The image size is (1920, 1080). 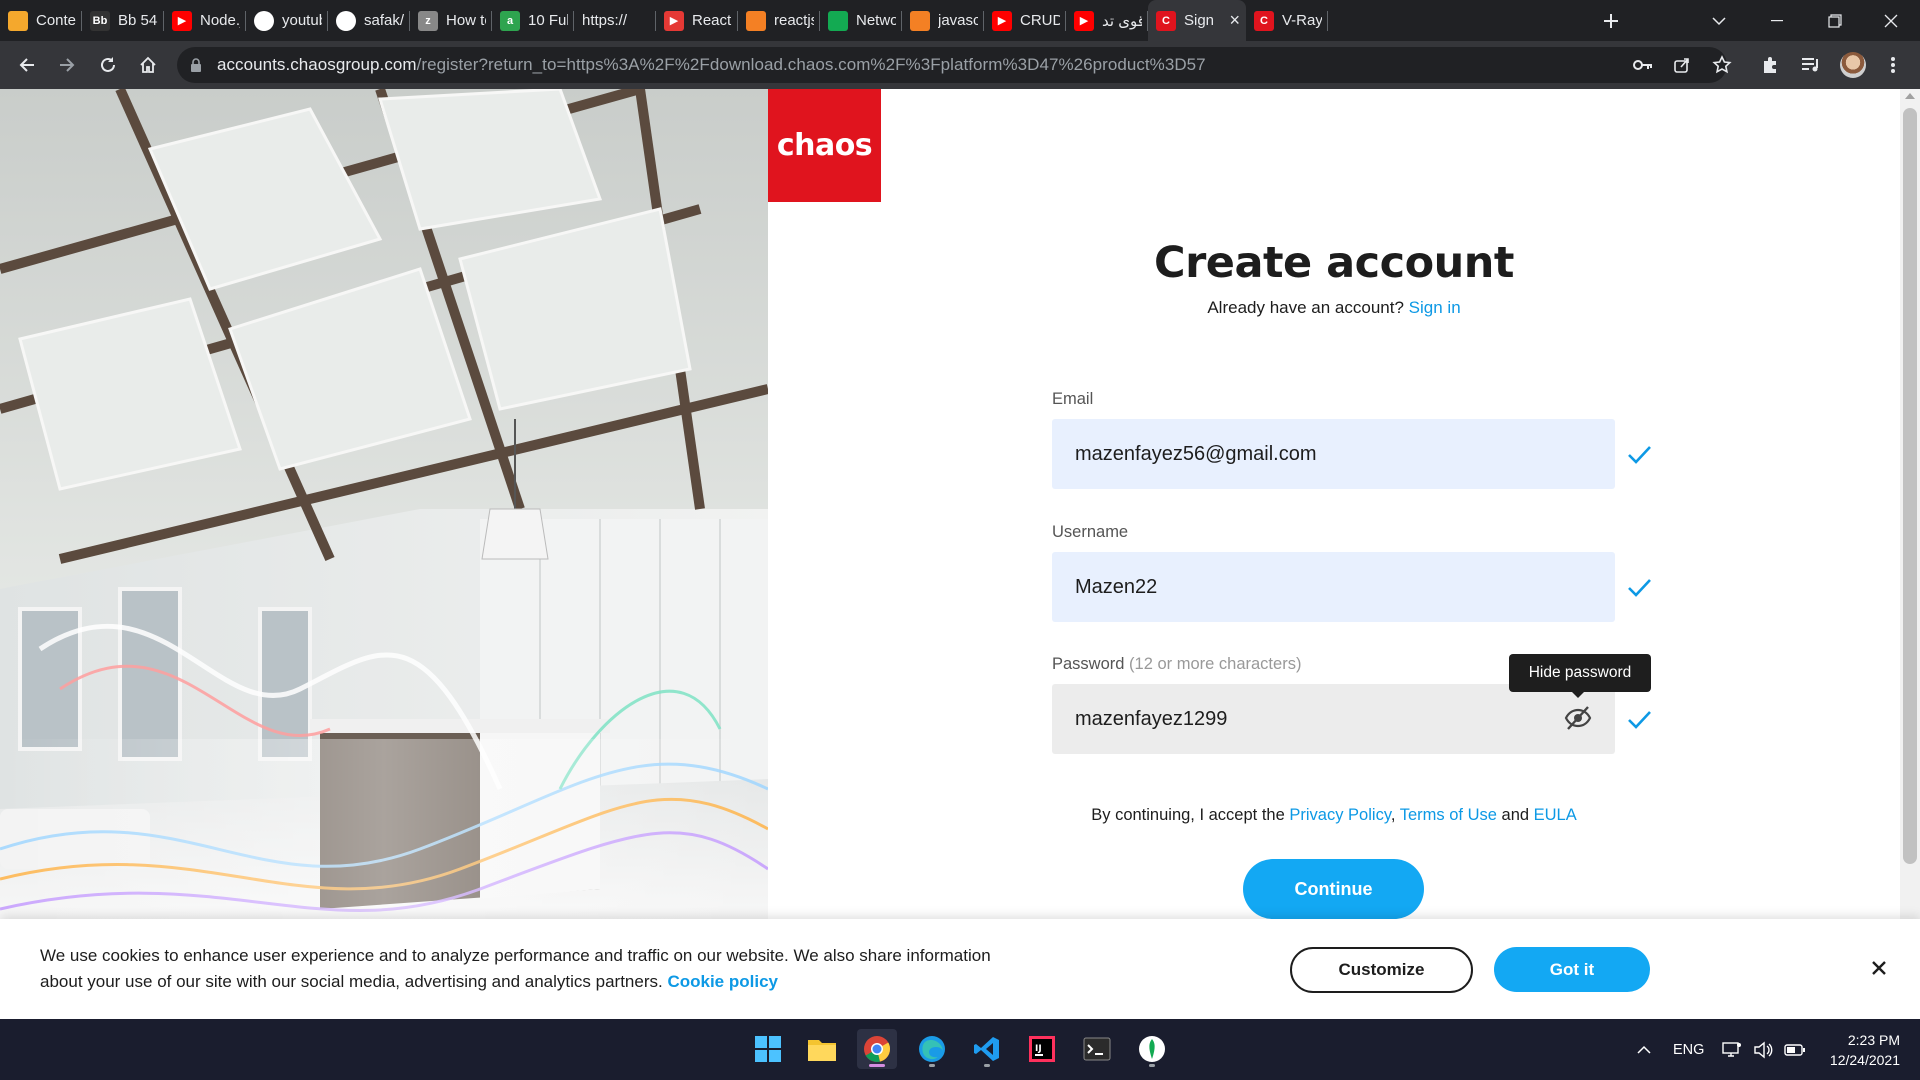 I want to click on language-indicator: ENG, so click(x=1688, y=1049).